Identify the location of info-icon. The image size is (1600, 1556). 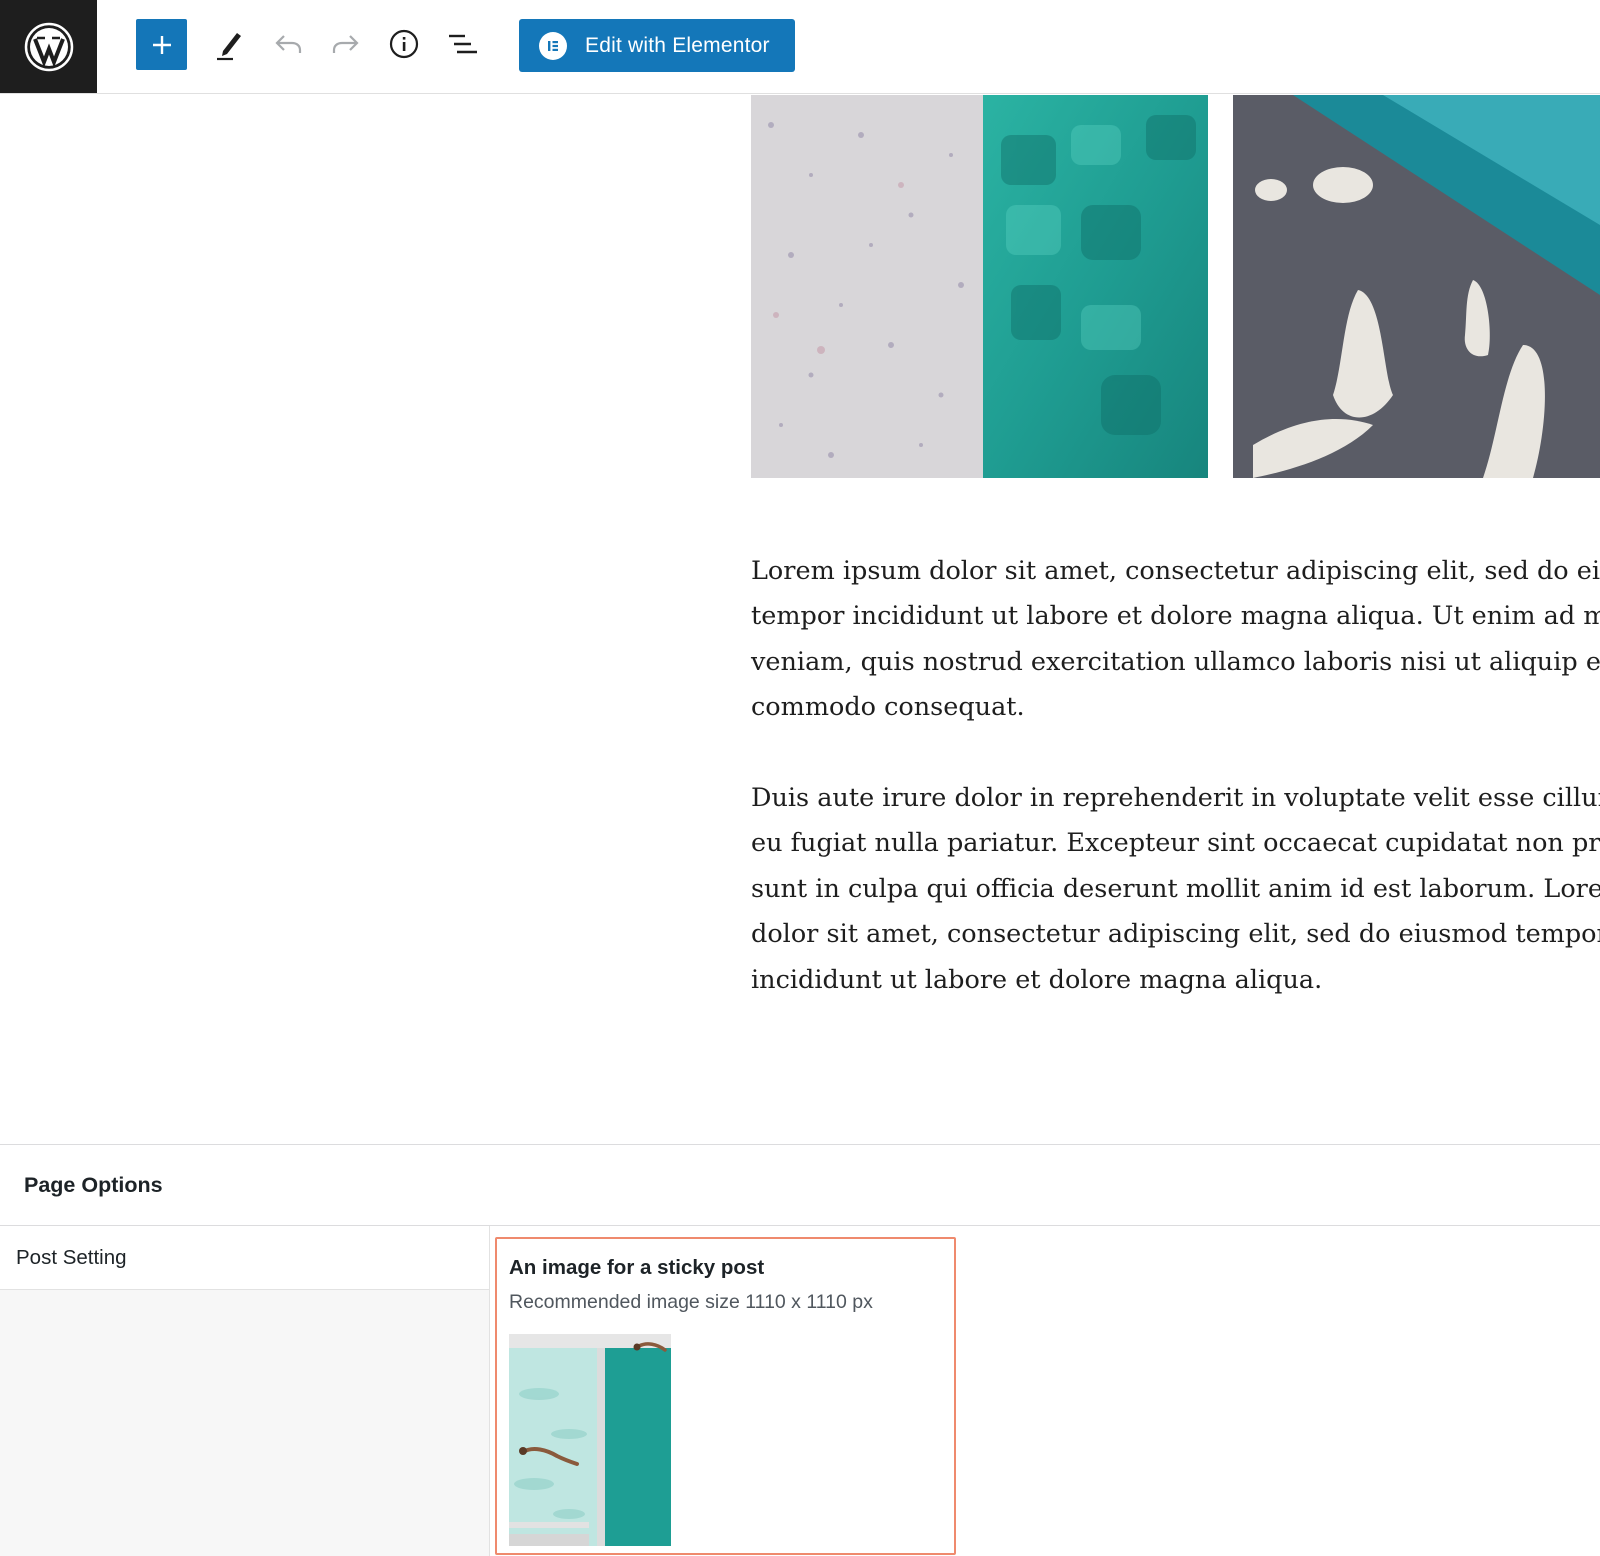
(404, 44).